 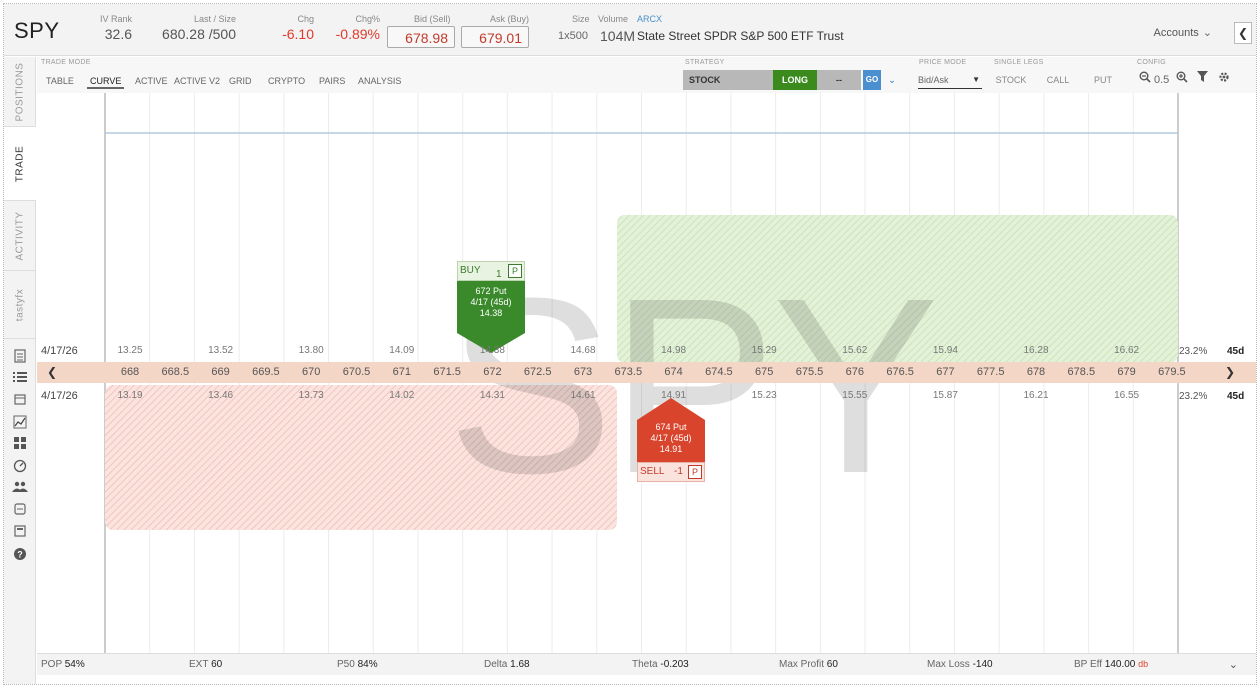 What do you see at coordinates (197, 81) in the screenshot?
I see `mode-active-v2: ACTIVE V2` at bounding box center [197, 81].